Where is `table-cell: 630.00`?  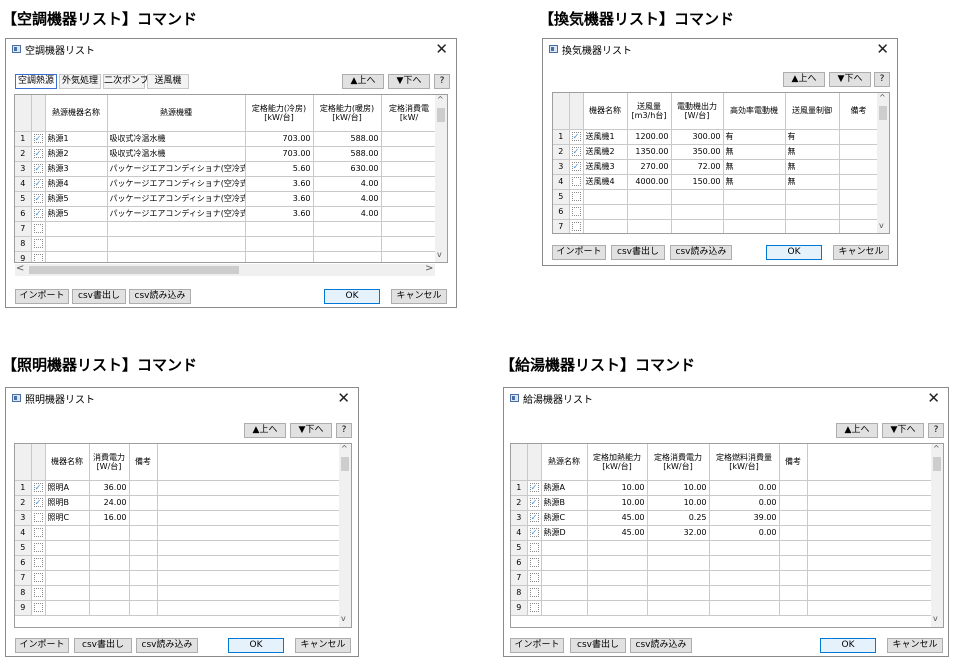 table-cell: 630.00 is located at coordinates (347, 169).